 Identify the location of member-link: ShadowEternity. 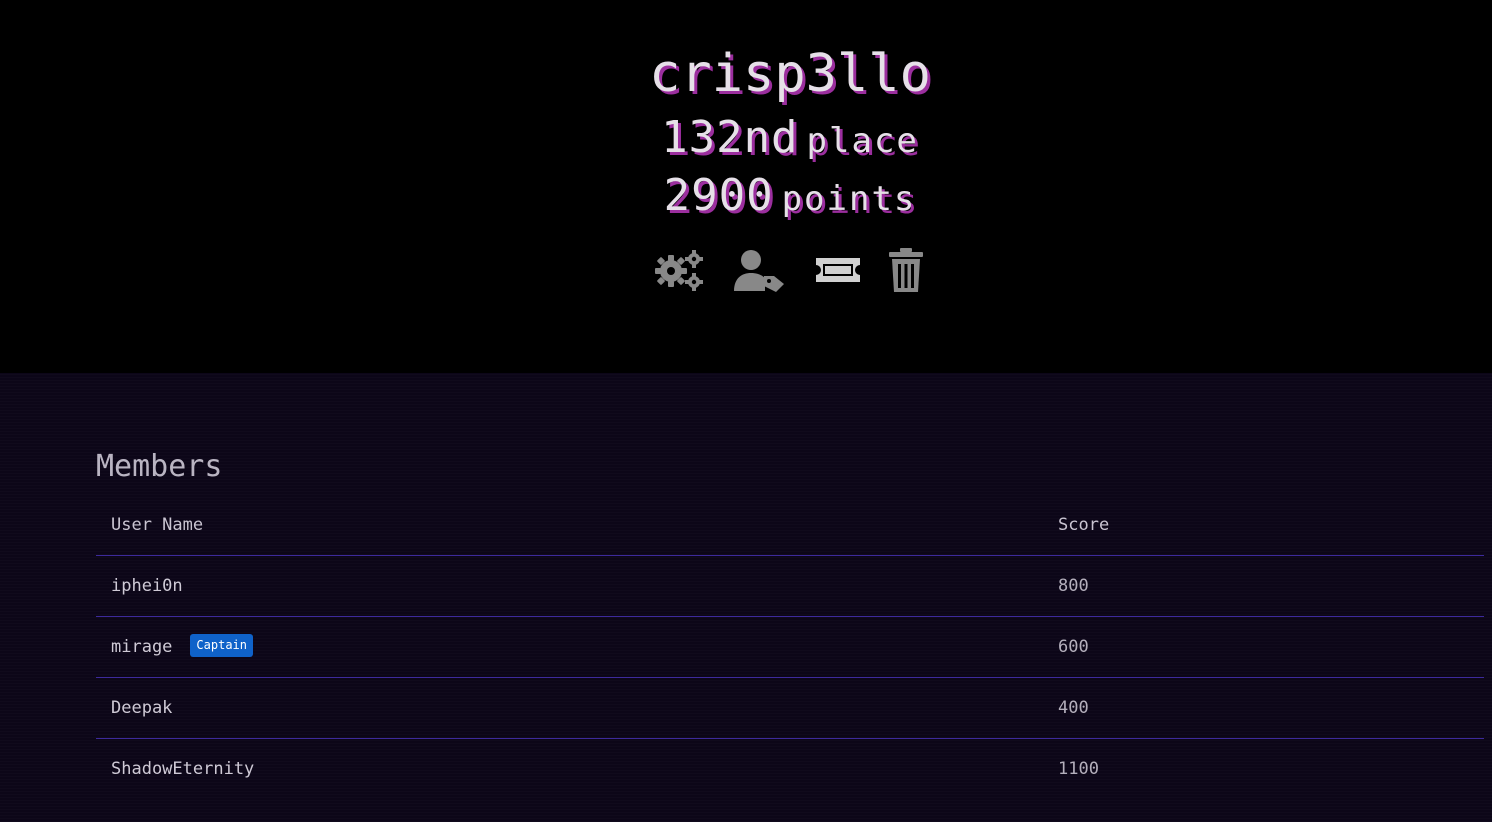
(182, 769).